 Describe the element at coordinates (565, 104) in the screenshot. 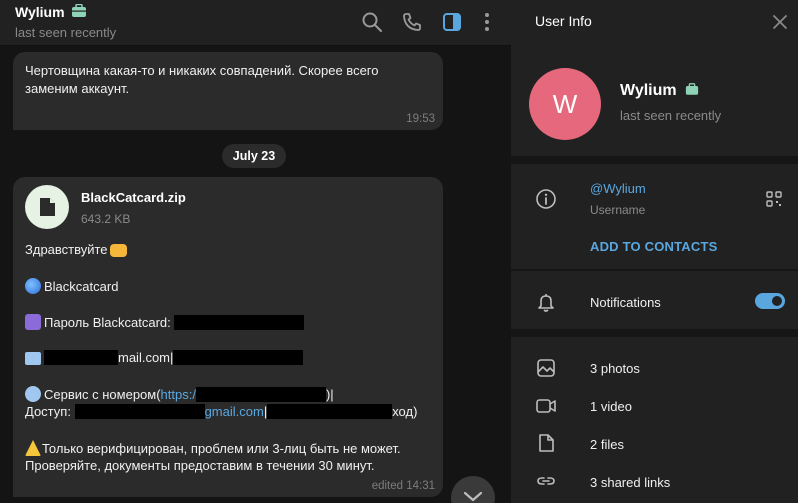

I see `avatar: W` at that location.